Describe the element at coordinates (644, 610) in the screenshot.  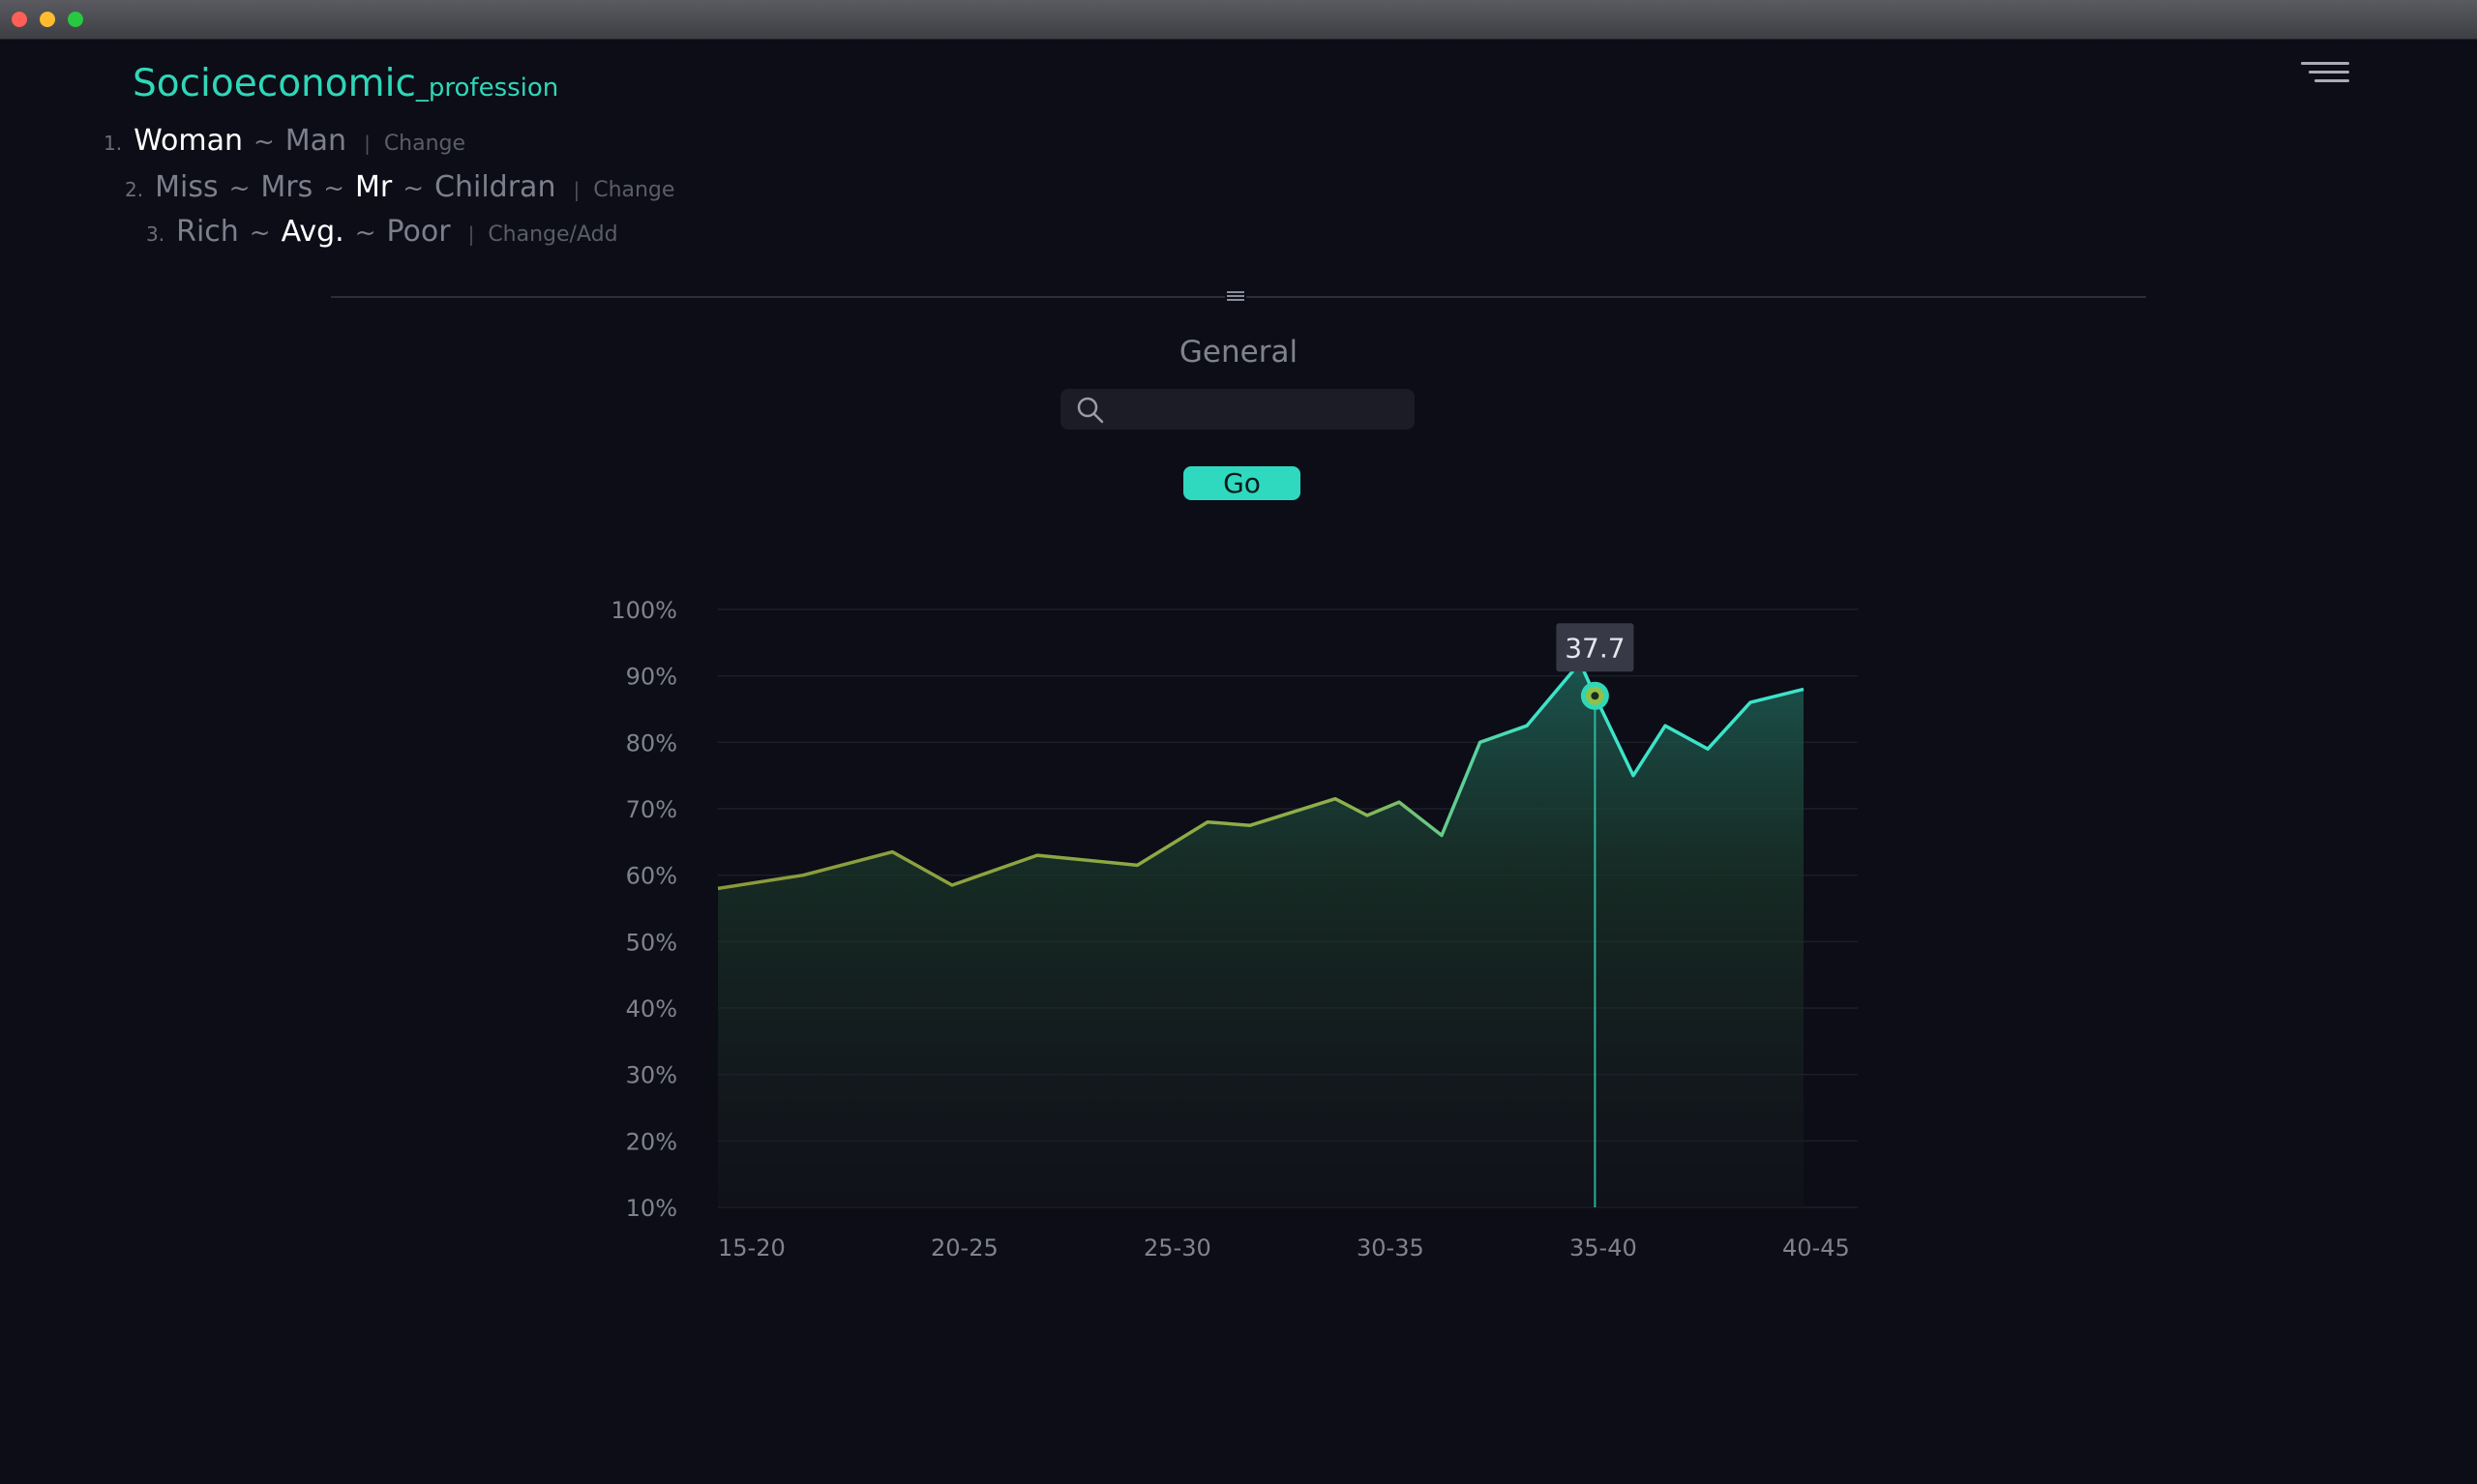
I see `y-tick-label: 100%` at that location.